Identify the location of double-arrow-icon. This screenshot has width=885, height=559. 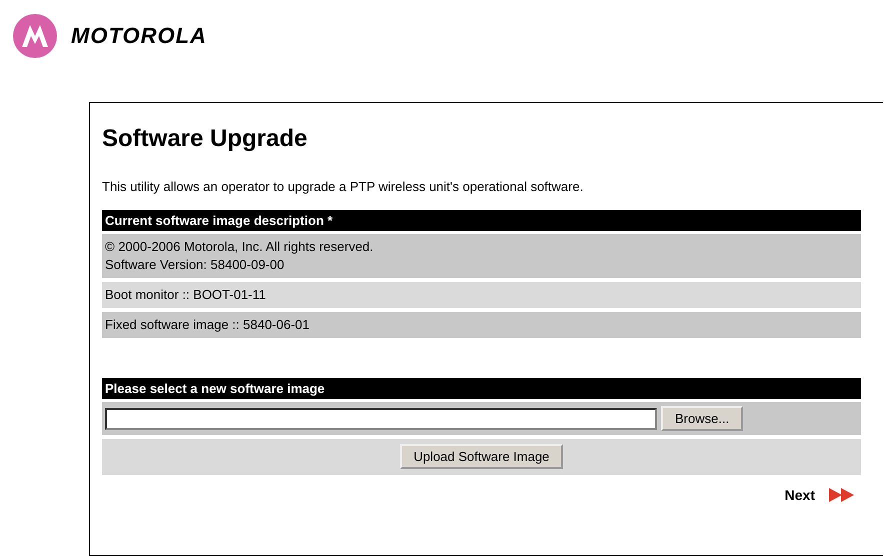
(842, 495).